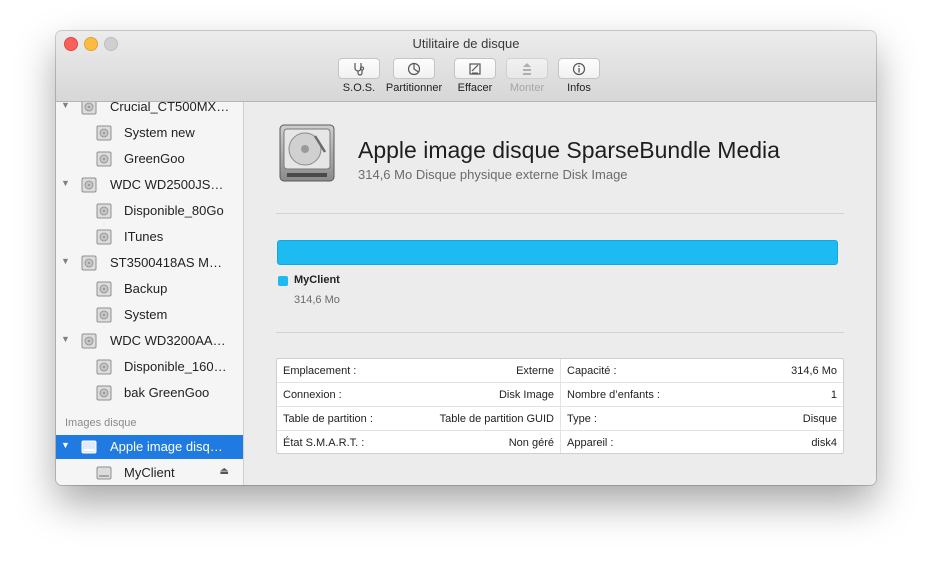  What do you see at coordinates (167, 392) in the screenshot?
I see `sidebar-item-label: bak GreenGoo` at bounding box center [167, 392].